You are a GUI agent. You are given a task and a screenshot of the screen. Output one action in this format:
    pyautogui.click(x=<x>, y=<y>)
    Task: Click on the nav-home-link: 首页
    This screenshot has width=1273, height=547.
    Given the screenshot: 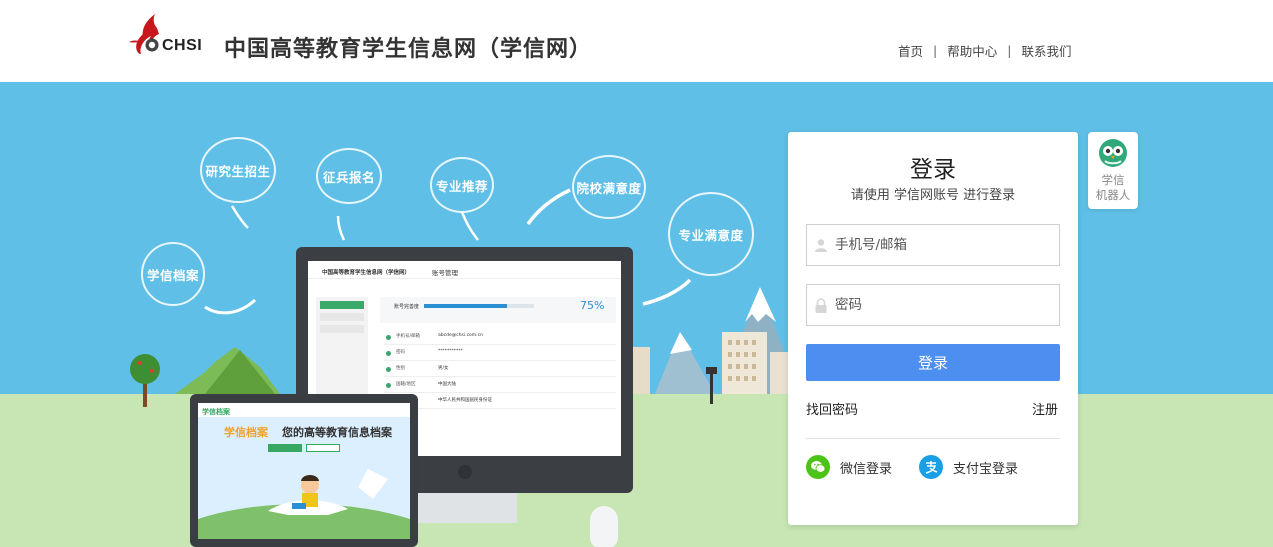 What is the action you would take?
    pyautogui.click(x=910, y=50)
    